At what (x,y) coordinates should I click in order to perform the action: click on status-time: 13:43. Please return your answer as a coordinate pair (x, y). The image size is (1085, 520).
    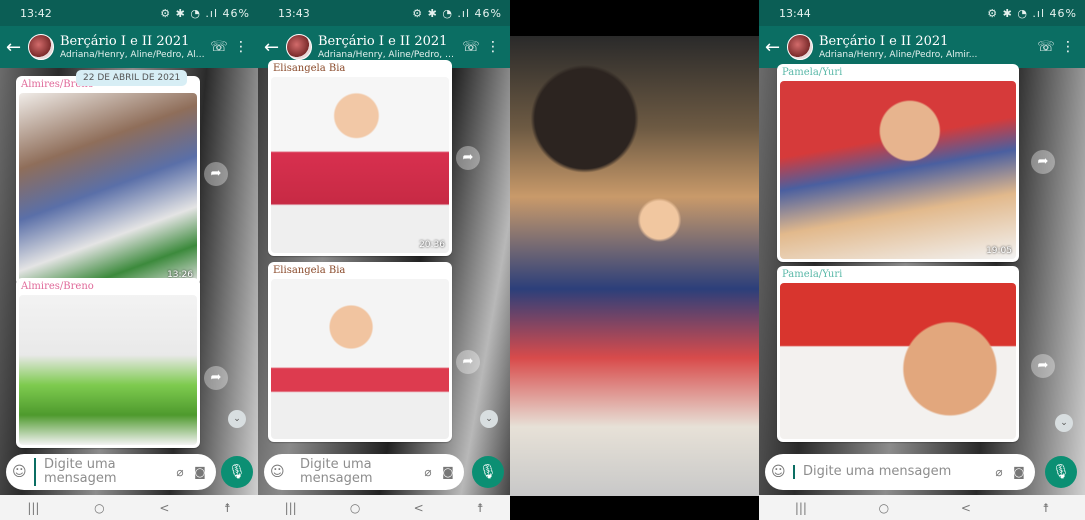
    Looking at the image, I should click on (294, 13).